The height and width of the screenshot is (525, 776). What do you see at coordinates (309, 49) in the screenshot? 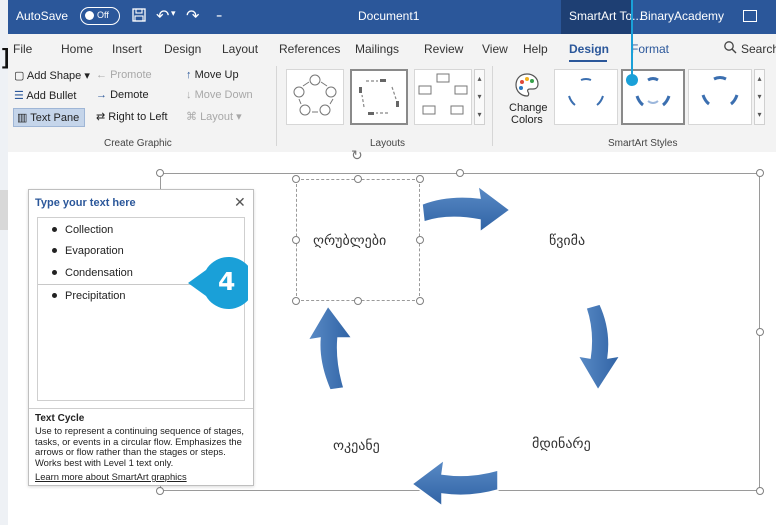
I see `tab-references: References` at bounding box center [309, 49].